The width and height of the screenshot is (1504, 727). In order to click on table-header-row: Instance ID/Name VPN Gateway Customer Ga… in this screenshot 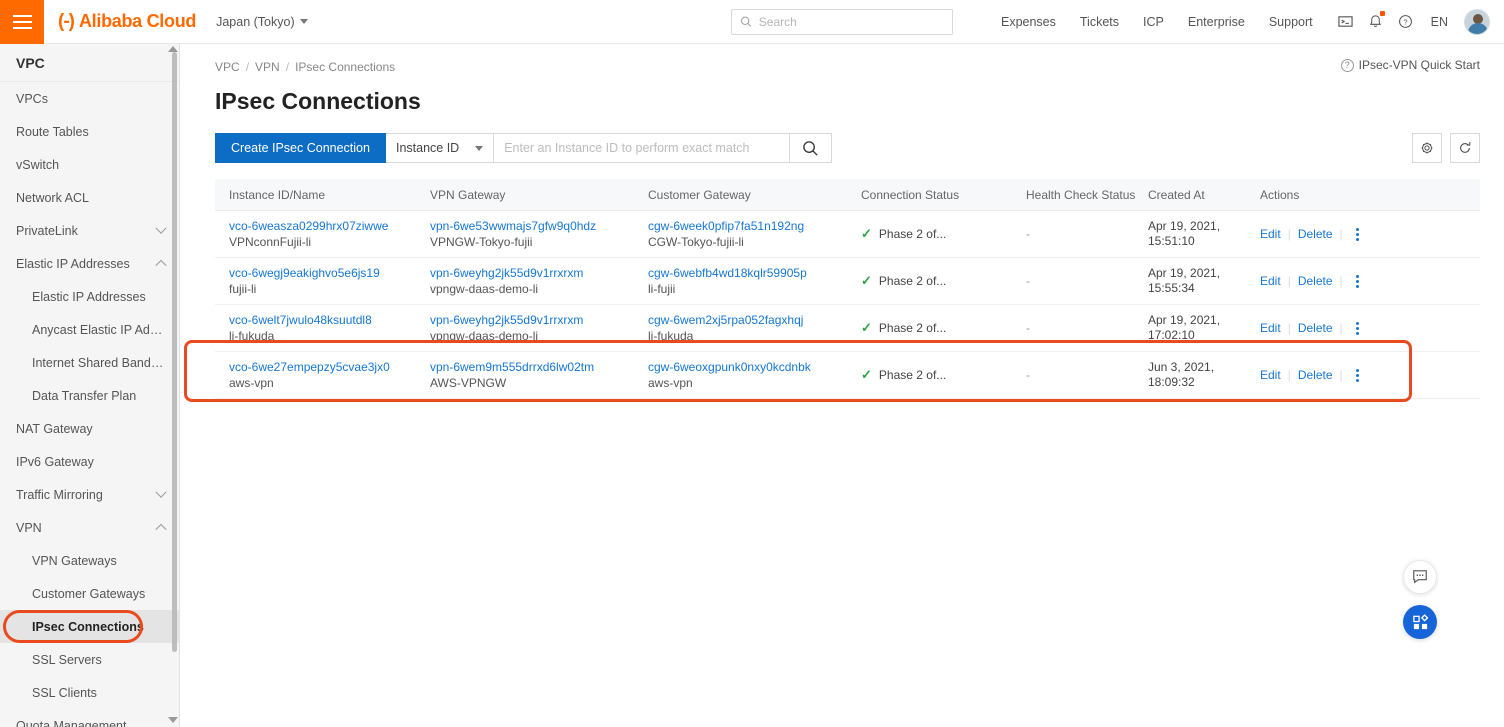, I will do `click(847, 195)`.